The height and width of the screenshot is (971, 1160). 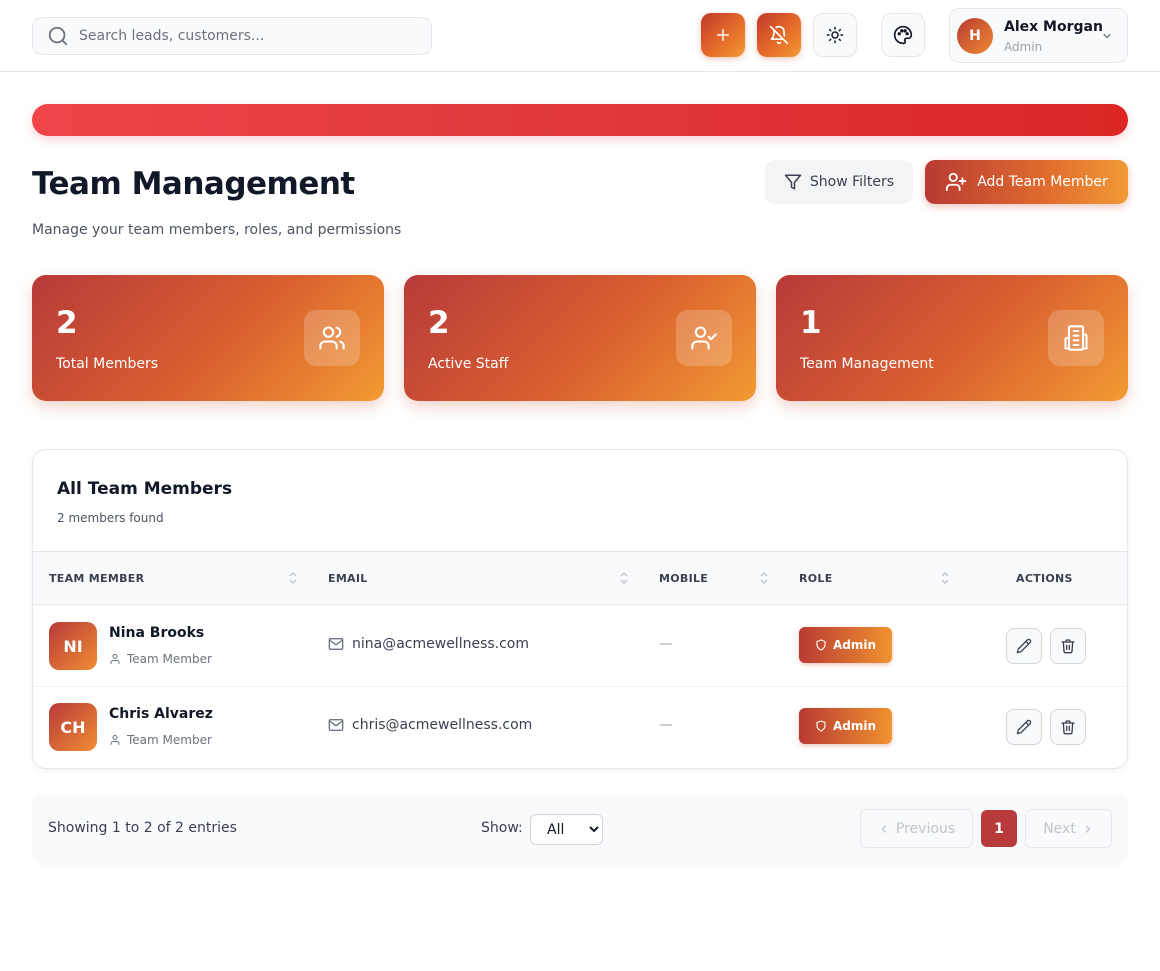 I want to click on notifications-off-button, so click(x=779, y=35).